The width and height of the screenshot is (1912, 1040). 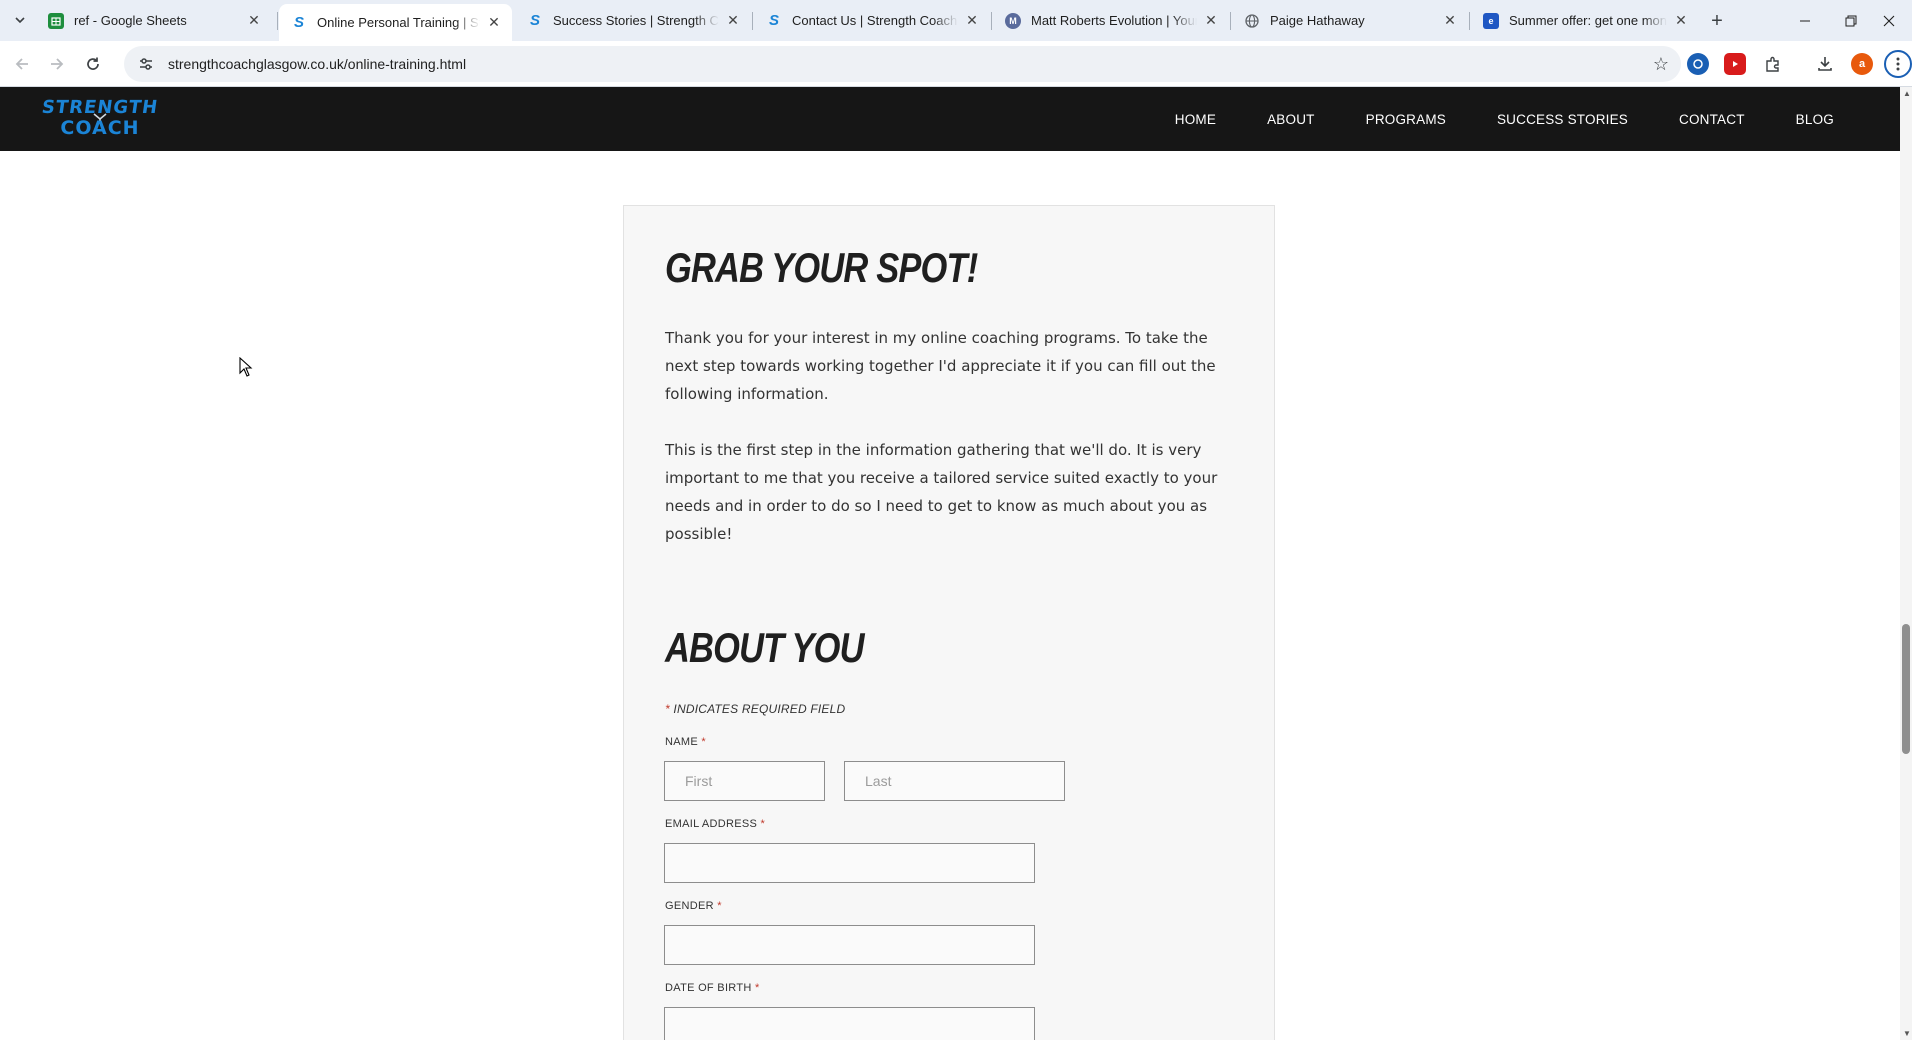 What do you see at coordinates (1906, 689) in the screenshot?
I see `scrollbar-thumb` at bounding box center [1906, 689].